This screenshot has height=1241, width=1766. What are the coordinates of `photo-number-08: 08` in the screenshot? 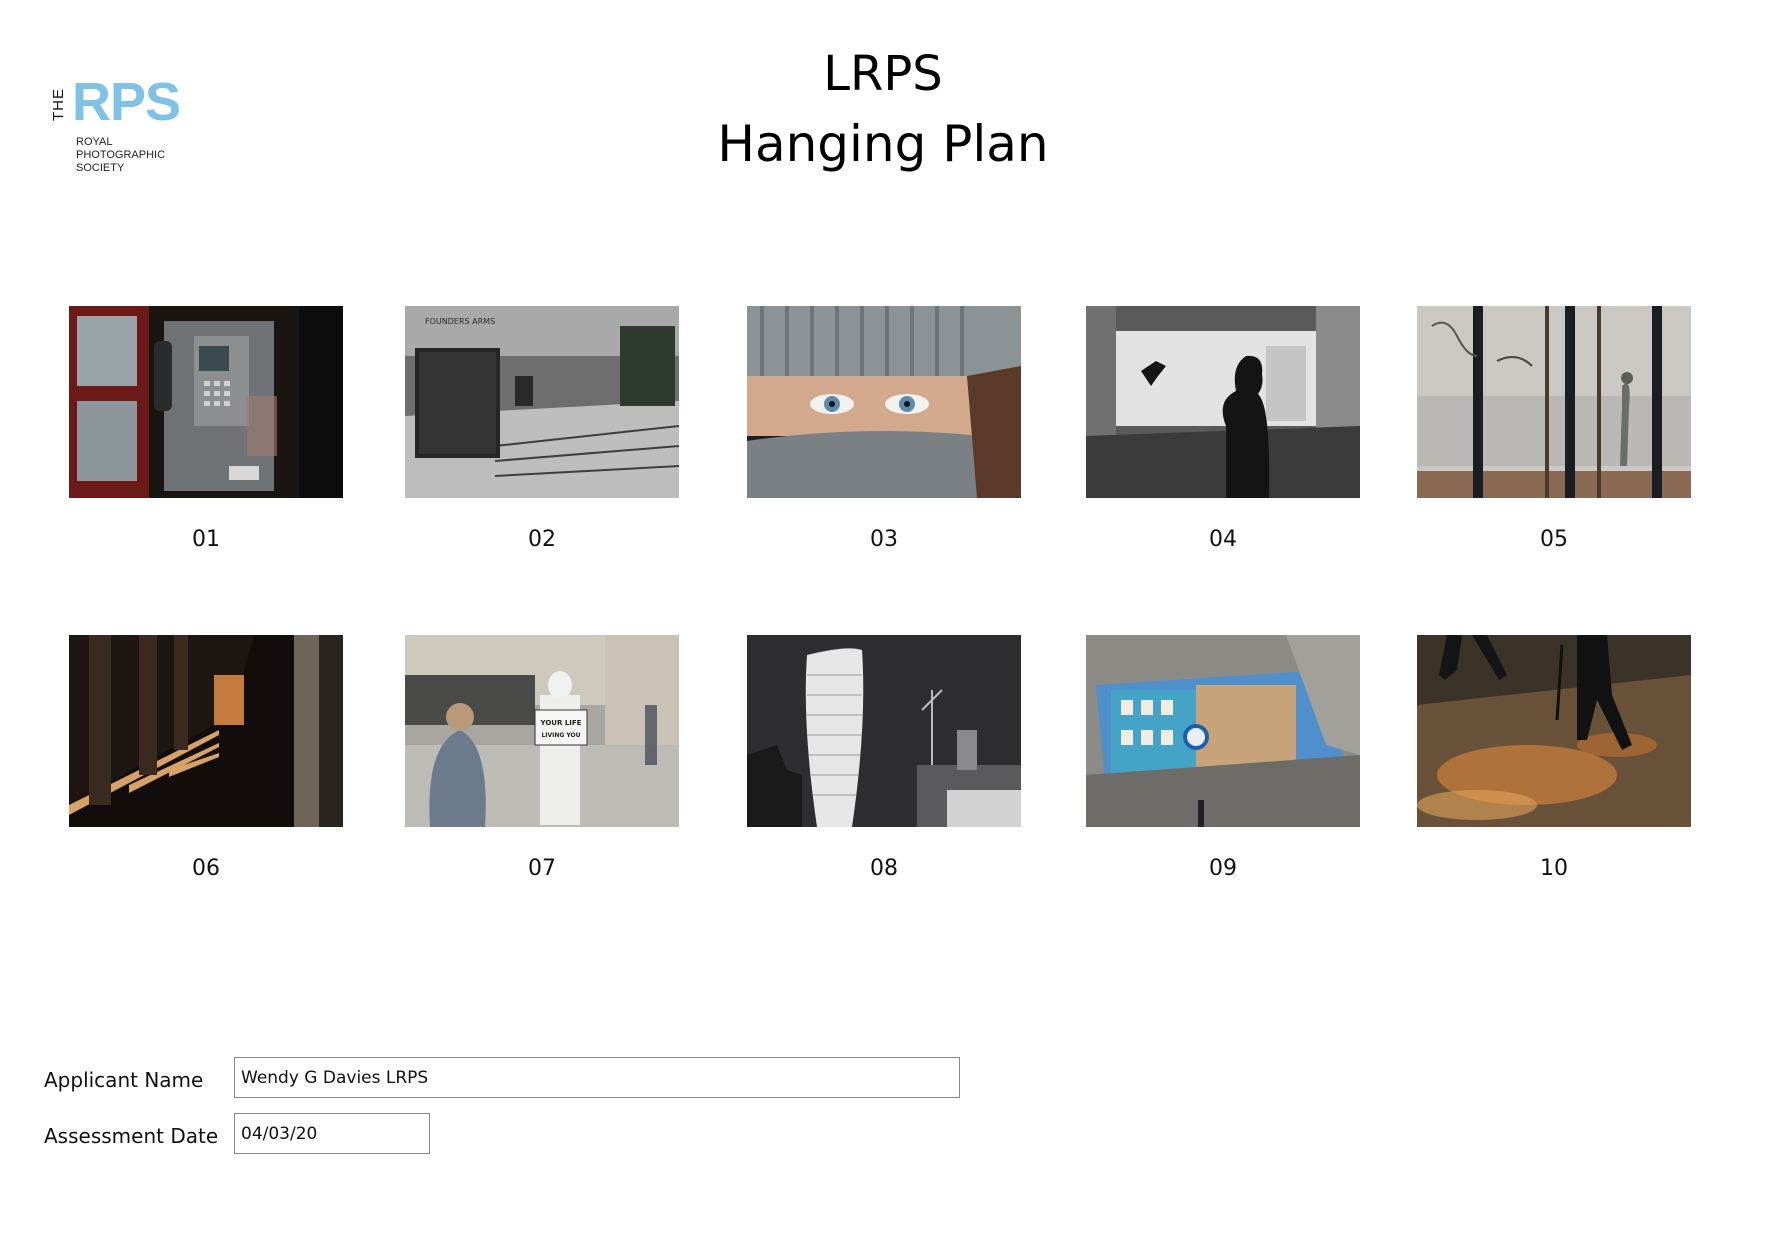 It's located at (884, 868).